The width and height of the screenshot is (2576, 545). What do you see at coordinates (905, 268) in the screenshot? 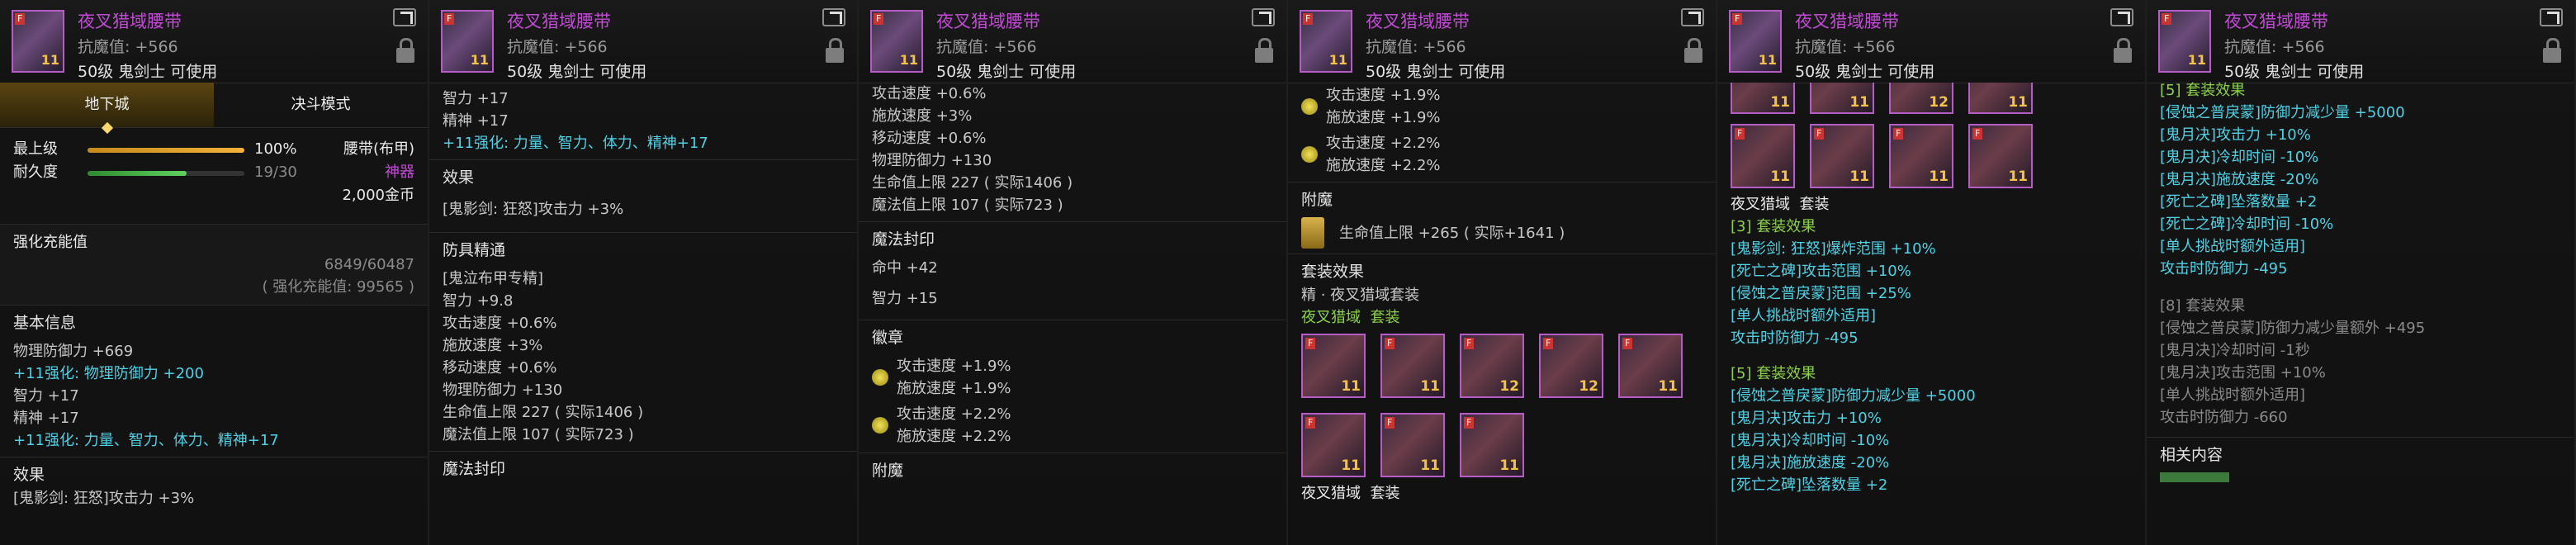
I see `seal-line: 命中 +42` at bounding box center [905, 268].